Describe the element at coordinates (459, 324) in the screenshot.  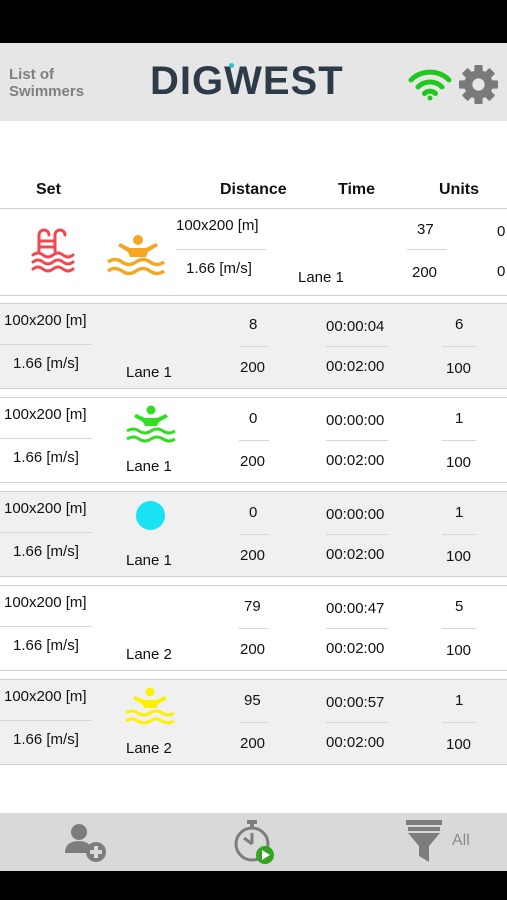
I see `units-top-value: 6` at that location.